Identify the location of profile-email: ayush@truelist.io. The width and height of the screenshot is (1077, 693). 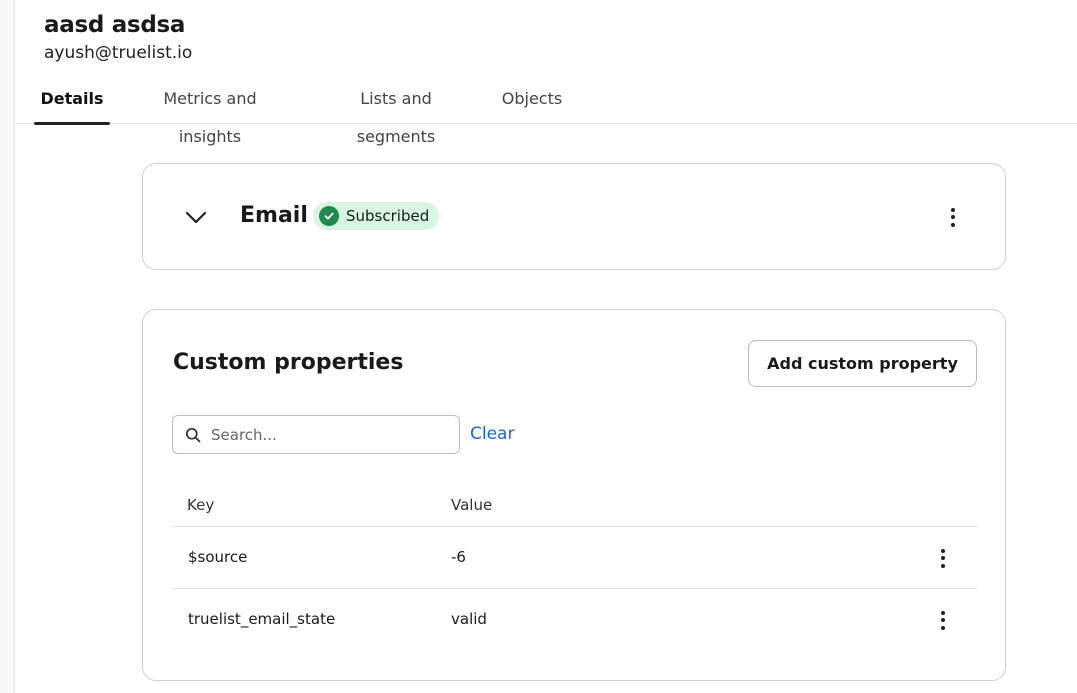
(118, 53).